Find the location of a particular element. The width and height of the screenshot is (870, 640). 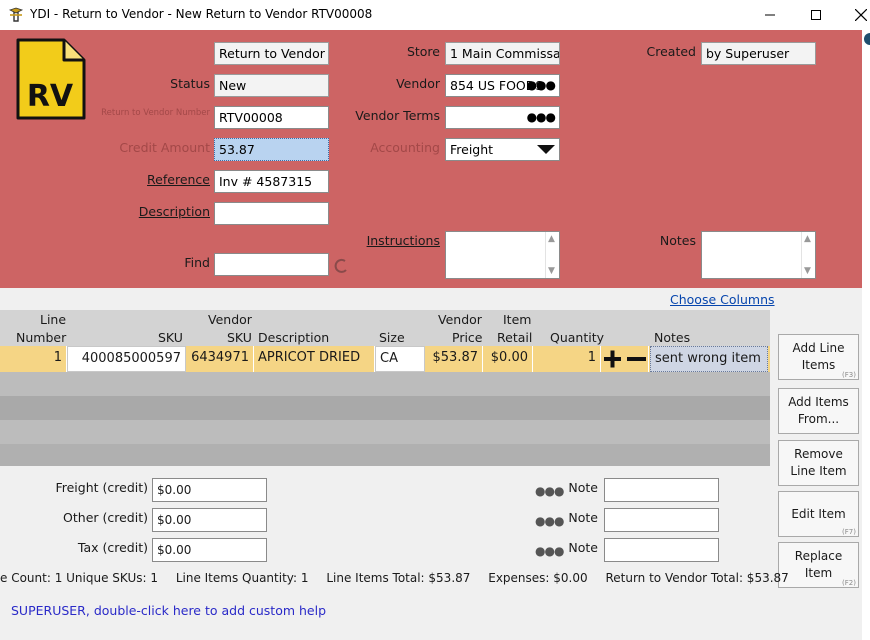

cell-size: CA is located at coordinates (400, 359).